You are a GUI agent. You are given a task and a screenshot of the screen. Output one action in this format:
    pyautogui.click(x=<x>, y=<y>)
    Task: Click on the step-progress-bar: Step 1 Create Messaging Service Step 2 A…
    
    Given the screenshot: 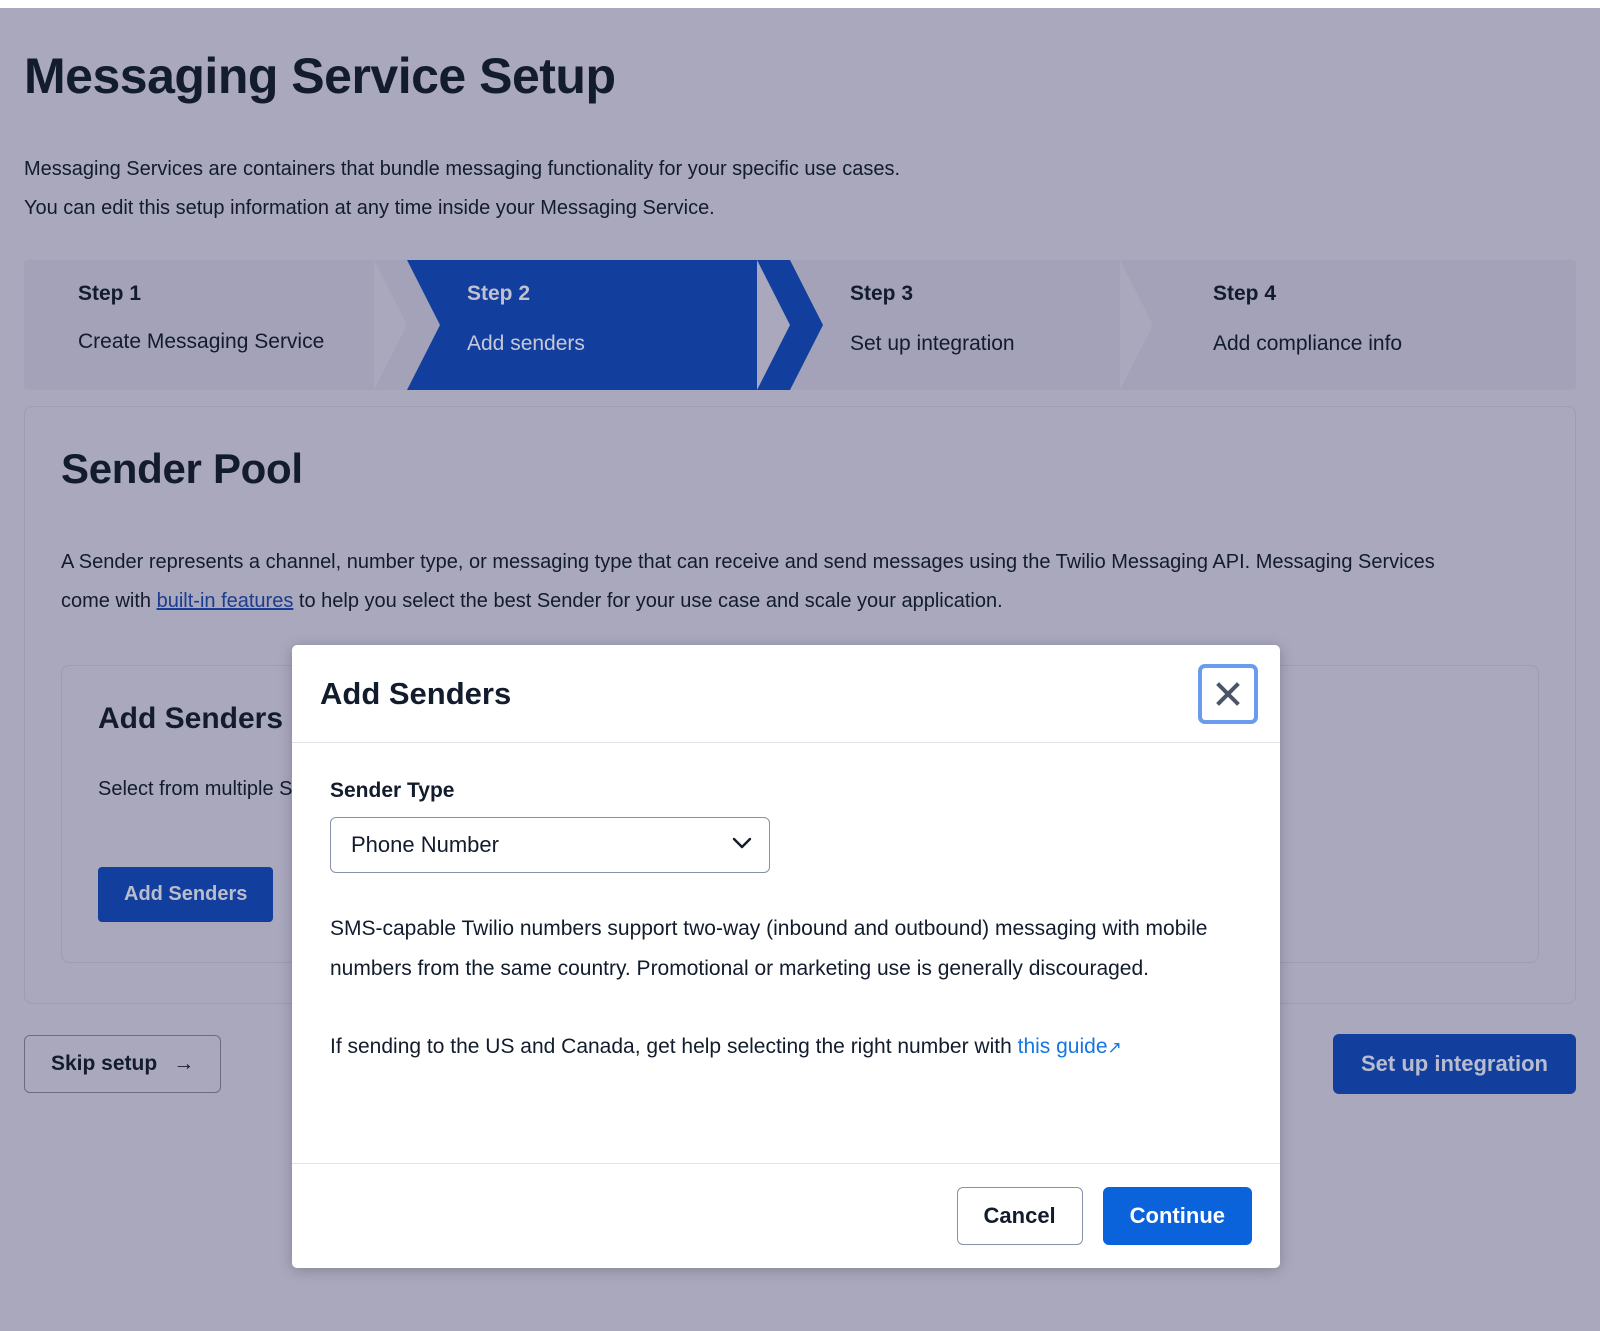 What is the action you would take?
    pyautogui.click(x=800, y=324)
    